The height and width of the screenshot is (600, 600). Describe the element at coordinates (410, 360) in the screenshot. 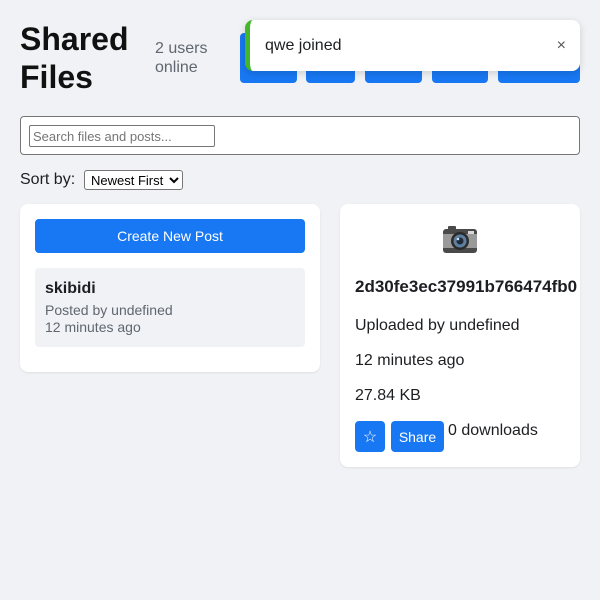

I see `file-time: 12 minutes ago` at that location.